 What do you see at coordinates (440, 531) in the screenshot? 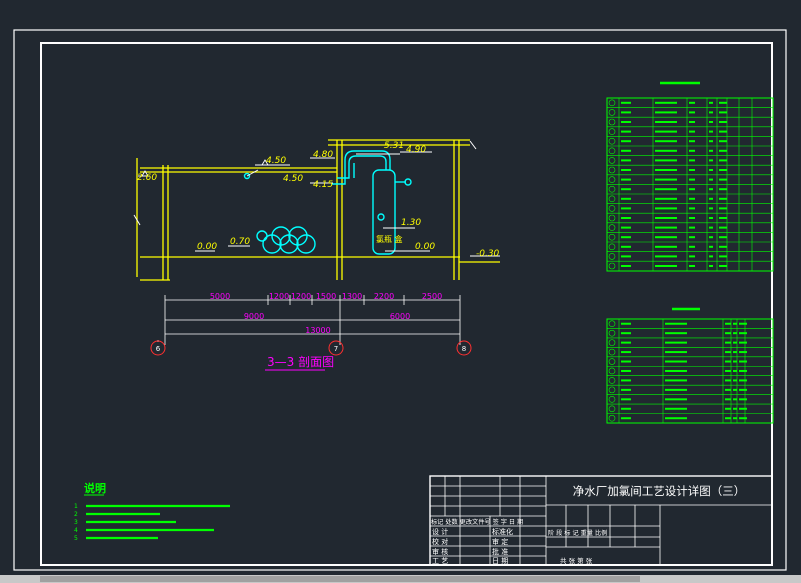
I see `sign-role: 设 计` at bounding box center [440, 531].